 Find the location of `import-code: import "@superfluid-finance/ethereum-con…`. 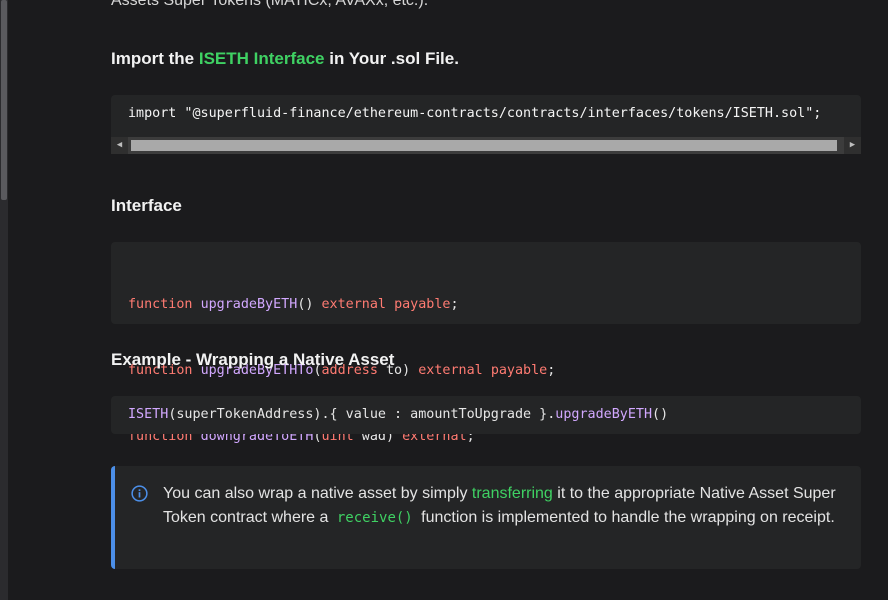

import-code: import "@superfluid-finance/ethereum-con… is located at coordinates (475, 113).